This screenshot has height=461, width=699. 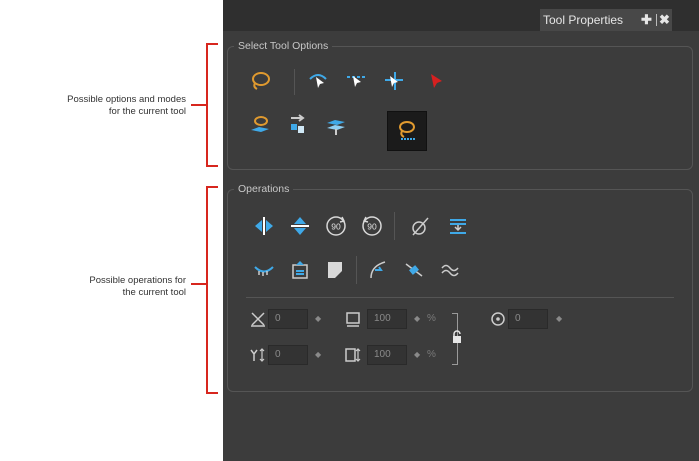 I want to click on works-on-single-drawing-icon, so click(x=436, y=81).